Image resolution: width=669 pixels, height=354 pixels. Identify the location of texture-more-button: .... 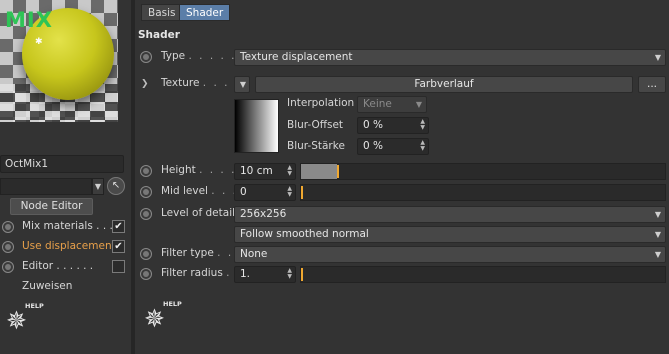
(652, 84).